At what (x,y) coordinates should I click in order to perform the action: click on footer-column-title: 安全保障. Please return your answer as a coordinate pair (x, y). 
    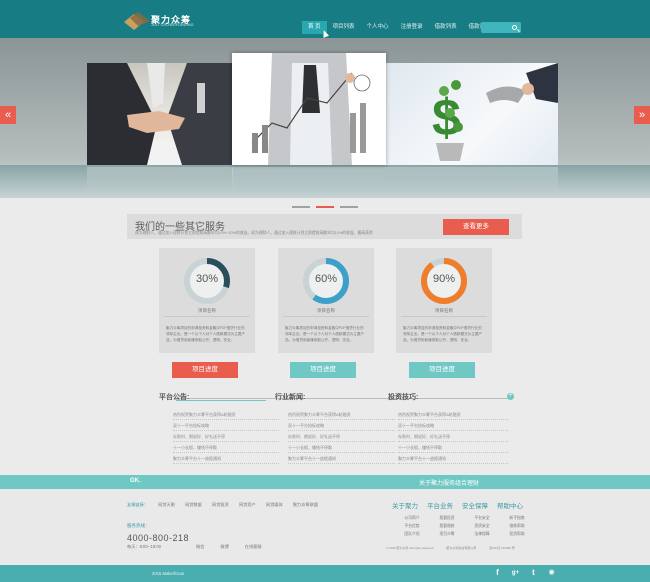
    Looking at the image, I should click on (475, 506).